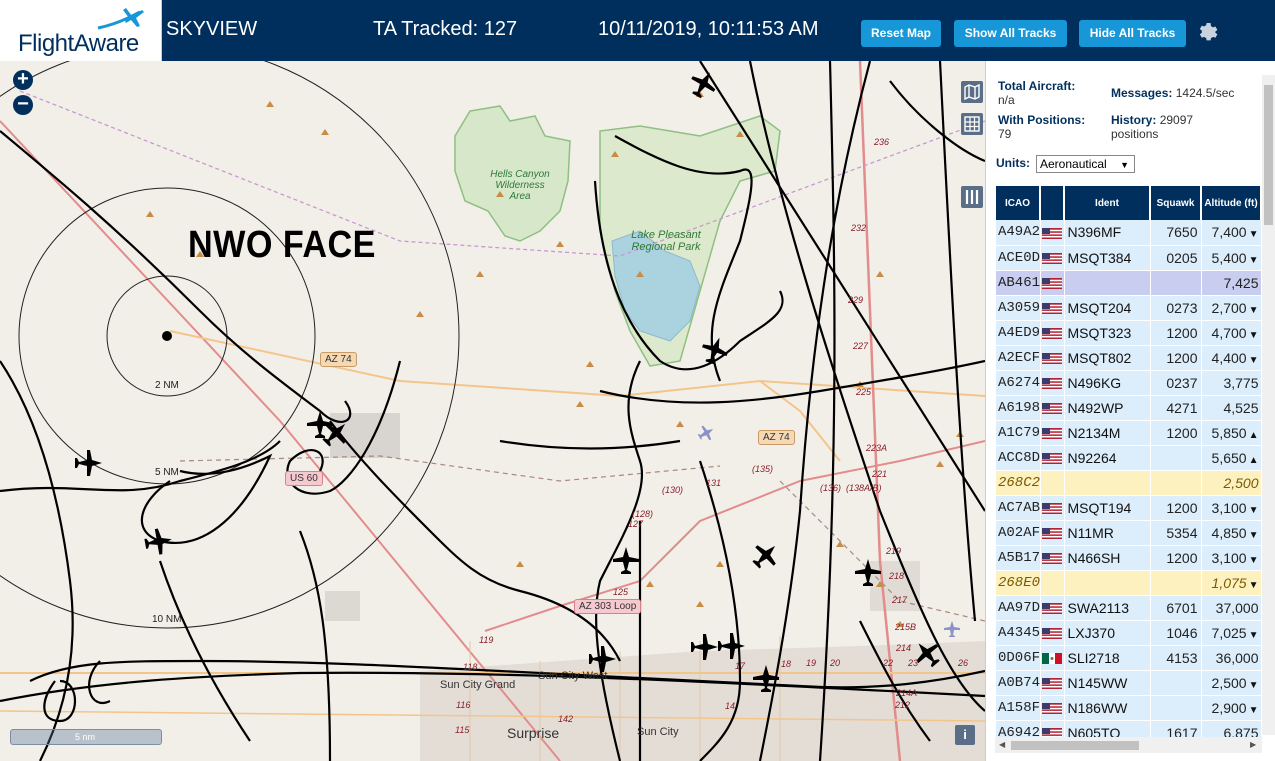 The height and width of the screenshot is (761, 1275). I want to click on altitude-cell: 4,700 ▼, so click(1231, 333).